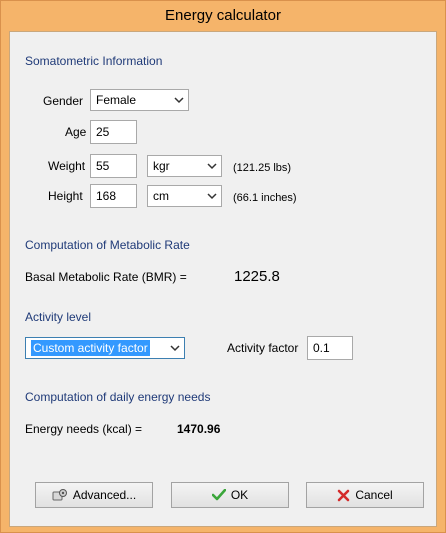  Describe the element at coordinates (107, 245) in the screenshot. I see `metabolic-heading: Computation of Metabolic Rate` at that location.